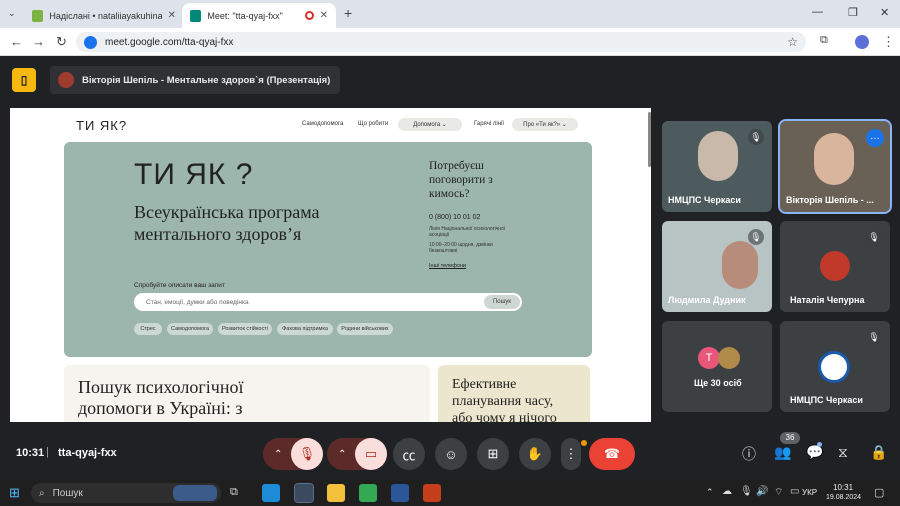  What do you see at coordinates (305, 329) in the screenshot?
I see `chip-pro-support: Фахова підтримка` at bounding box center [305, 329].